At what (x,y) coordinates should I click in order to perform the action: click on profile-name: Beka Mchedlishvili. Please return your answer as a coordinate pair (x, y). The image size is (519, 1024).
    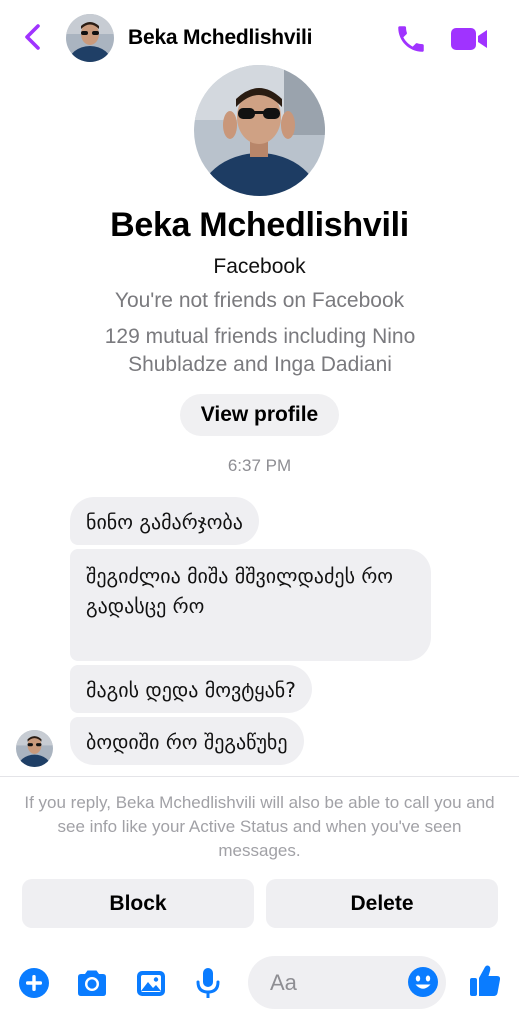
    Looking at the image, I should click on (259, 225).